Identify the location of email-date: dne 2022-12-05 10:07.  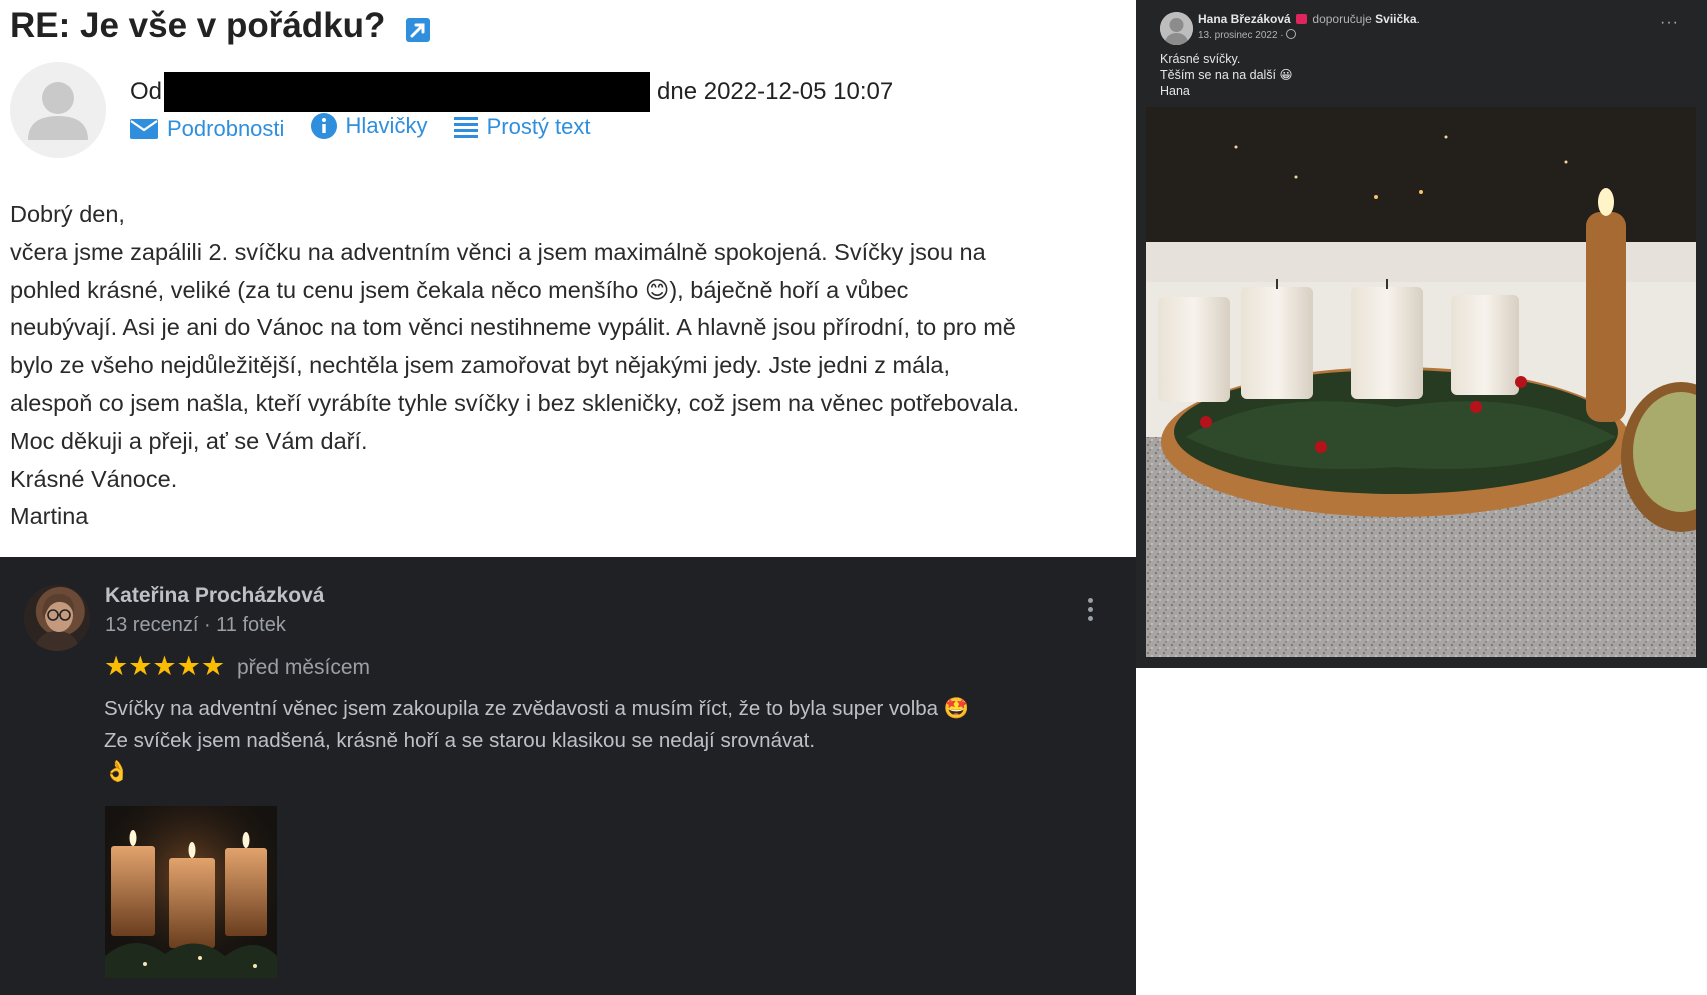
(775, 91).